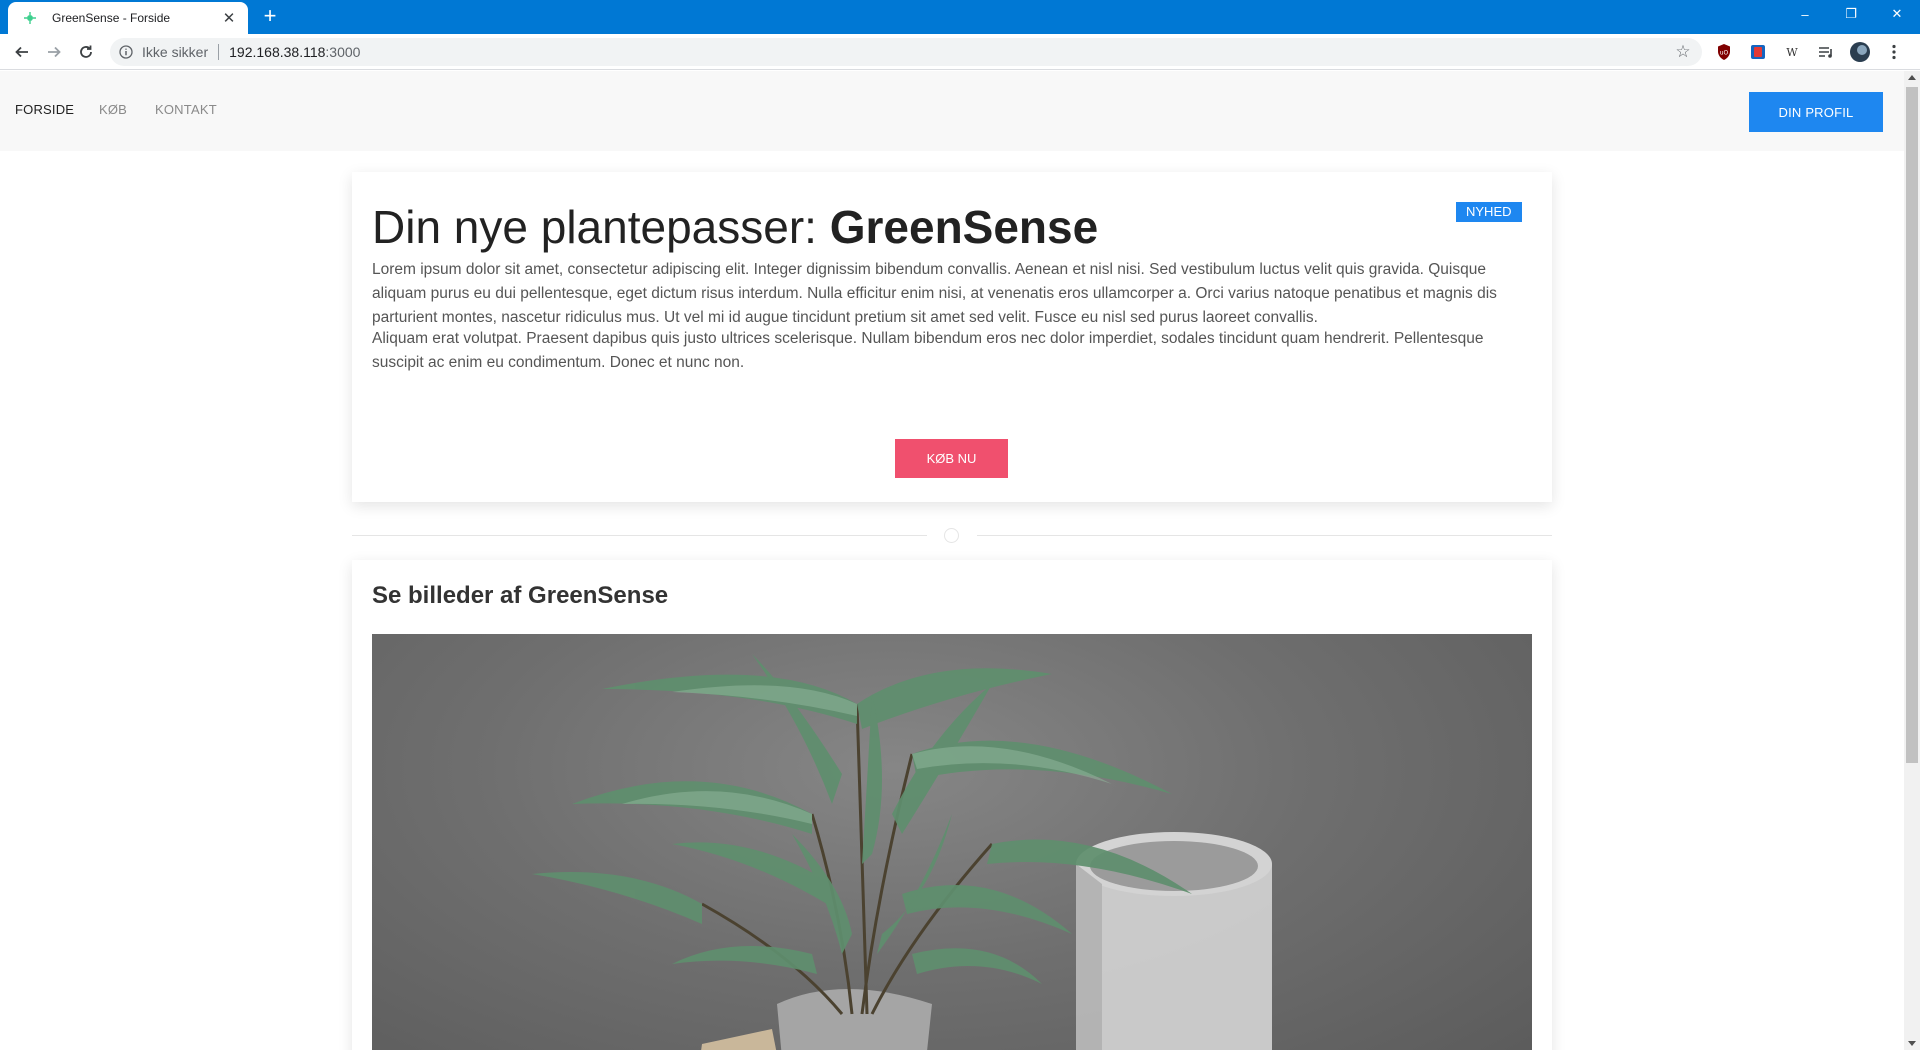 This screenshot has width=1920, height=1050. I want to click on restore-button: ❐, so click(1851, 14).